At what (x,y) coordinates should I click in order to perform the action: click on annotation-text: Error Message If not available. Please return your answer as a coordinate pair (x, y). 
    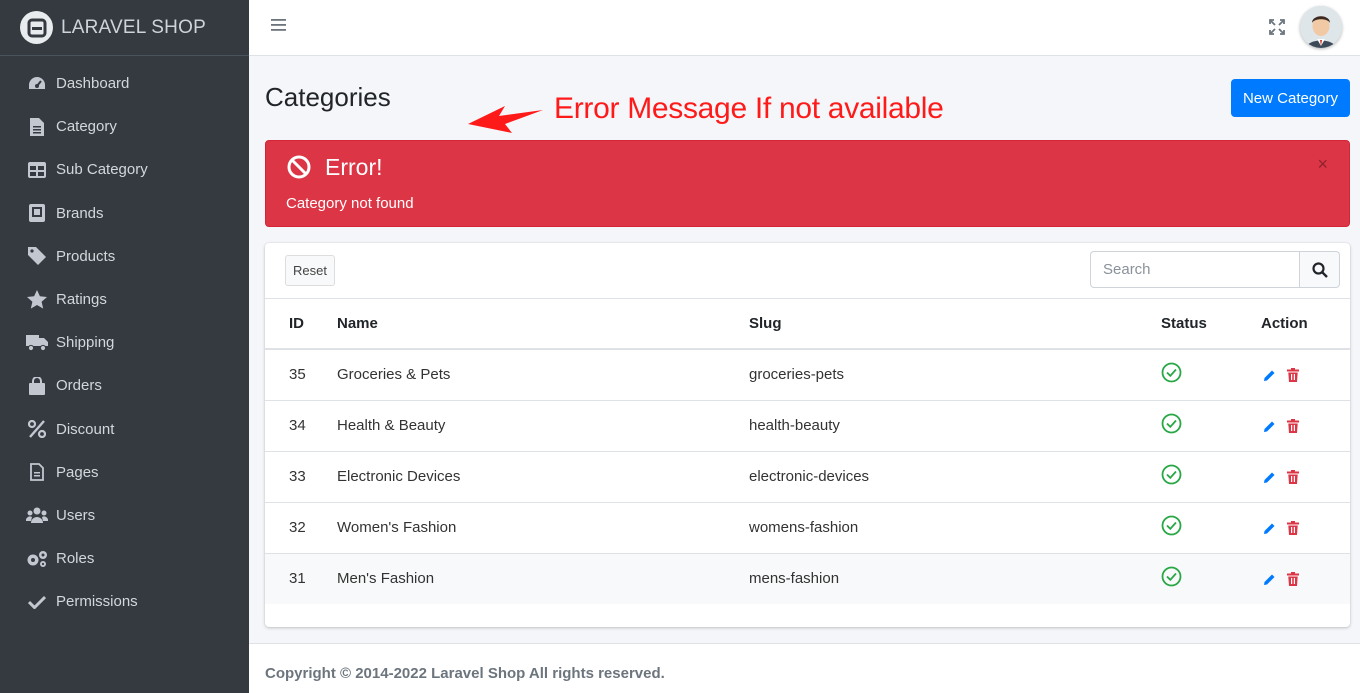
    Looking at the image, I should click on (749, 108).